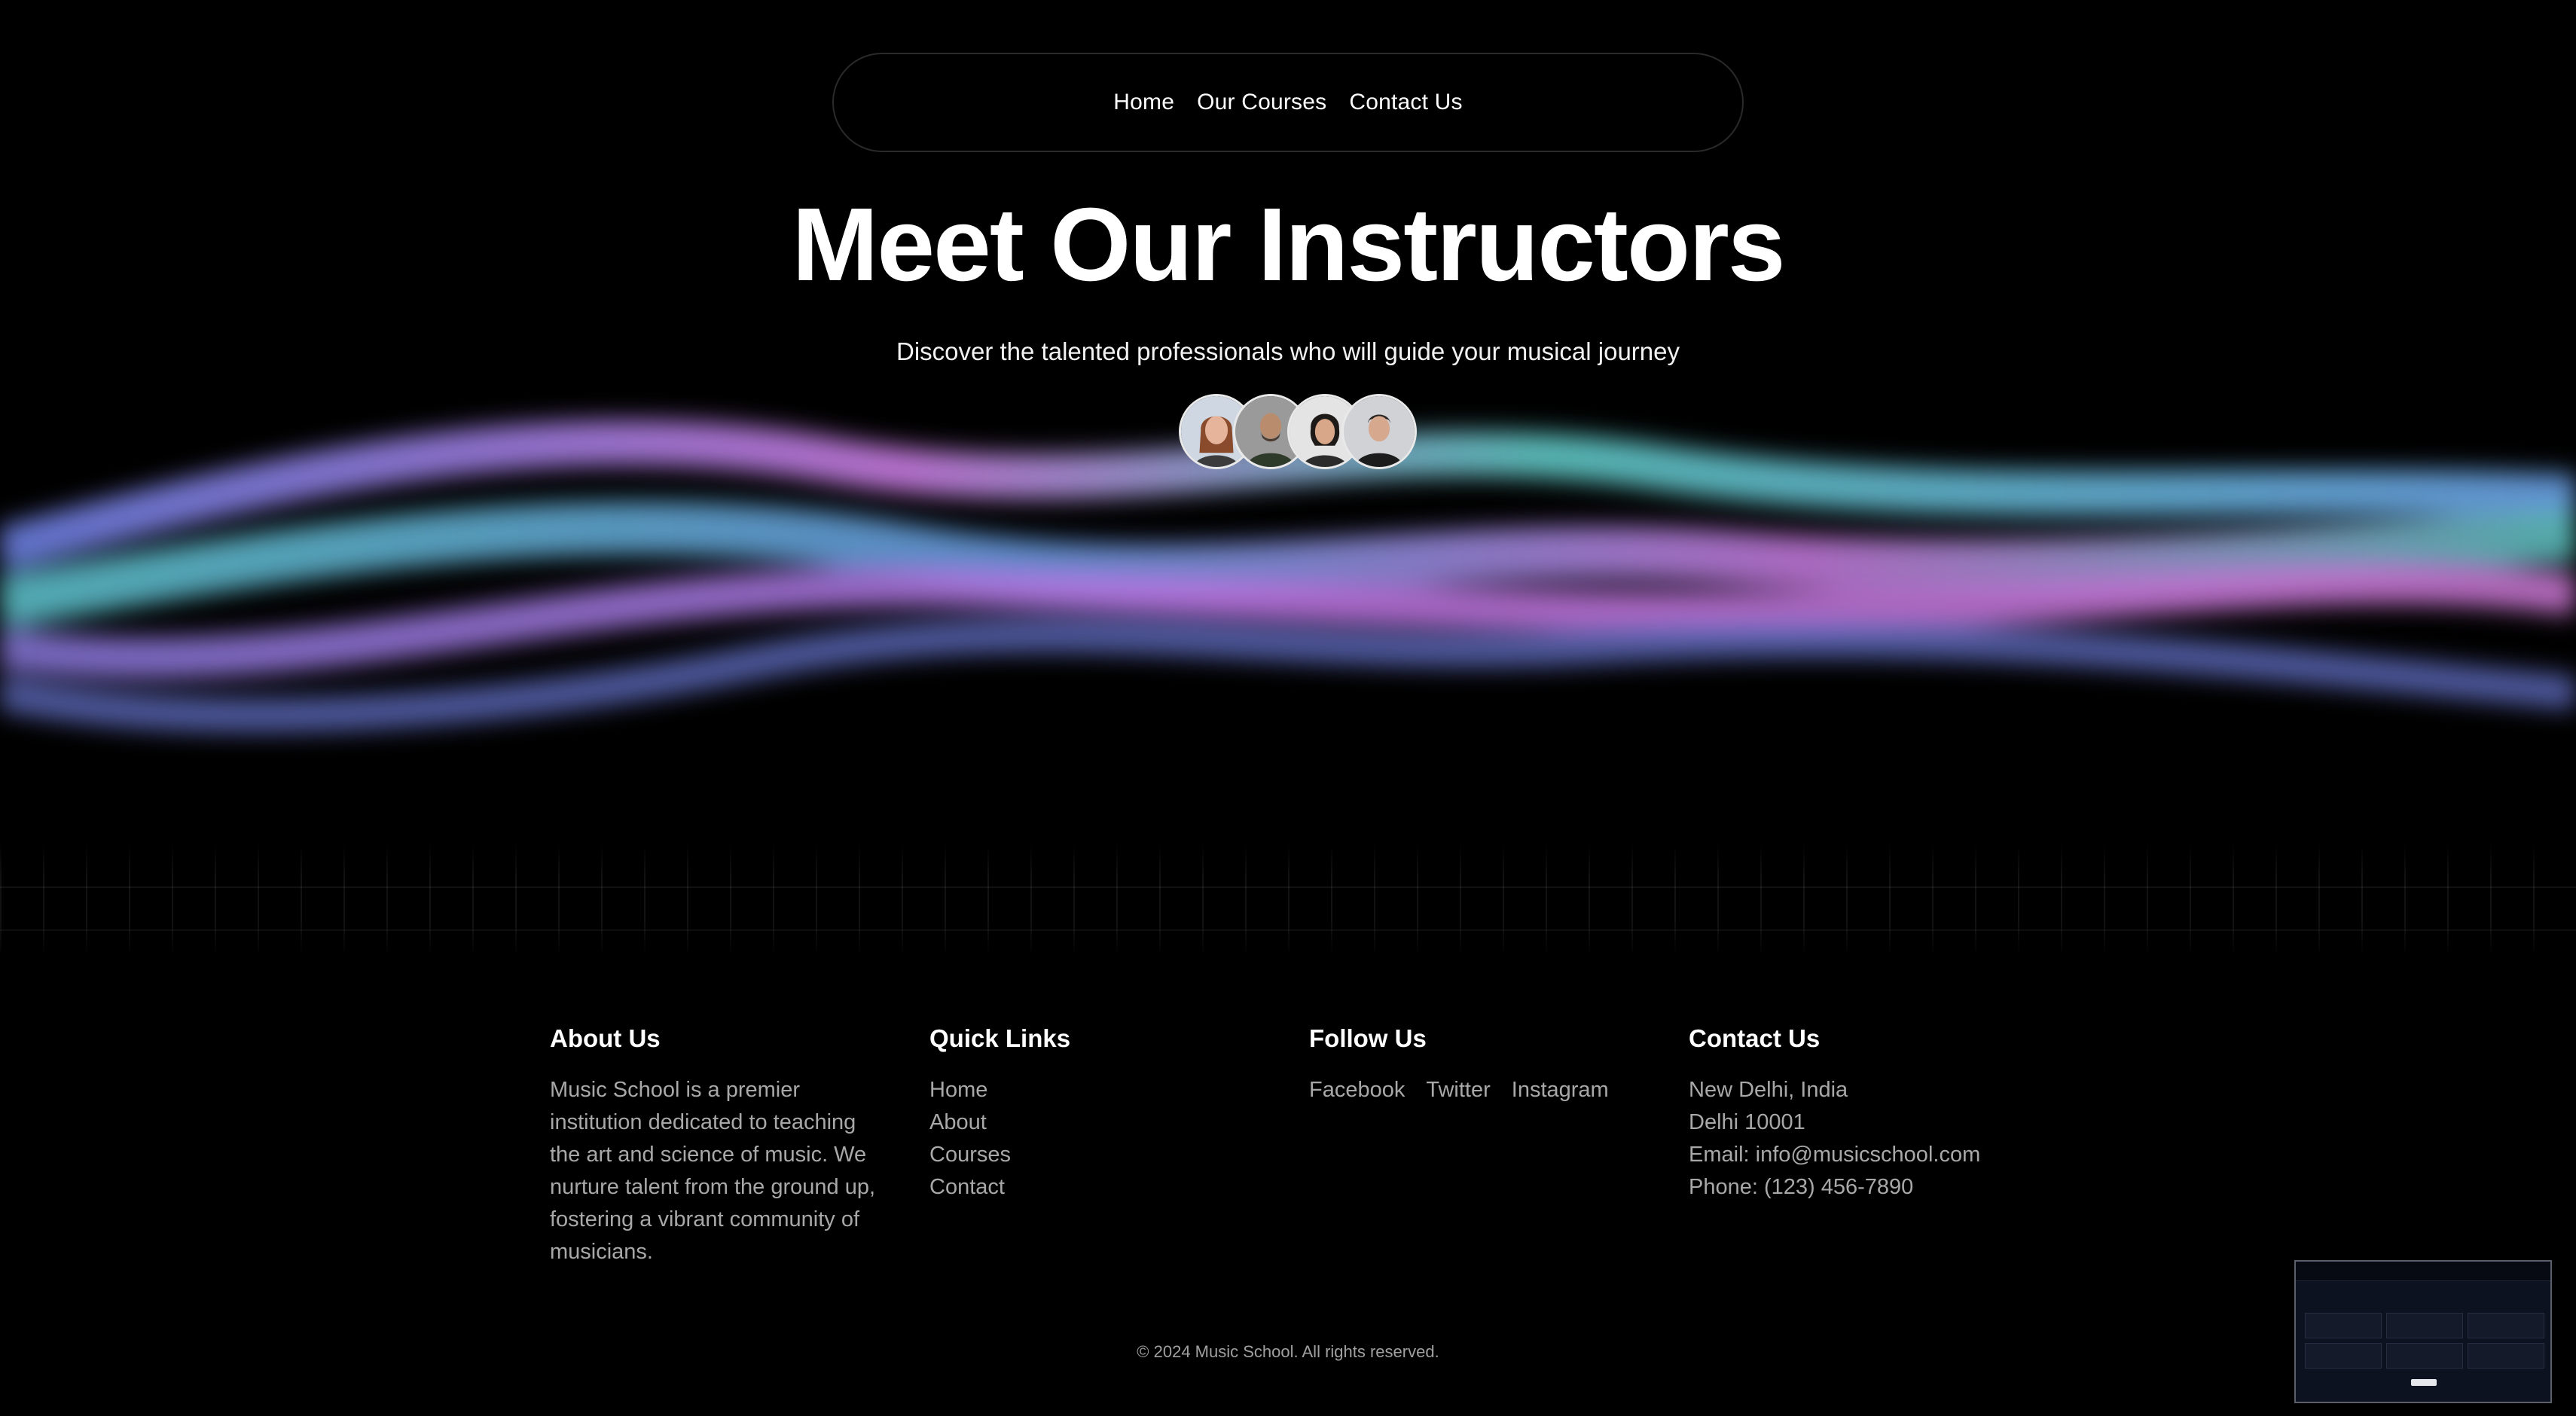 The height and width of the screenshot is (1416, 2576). Describe the element at coordinates (967, 1187) in the screenshot. I see `footer-link-contact: Contact` at that location.